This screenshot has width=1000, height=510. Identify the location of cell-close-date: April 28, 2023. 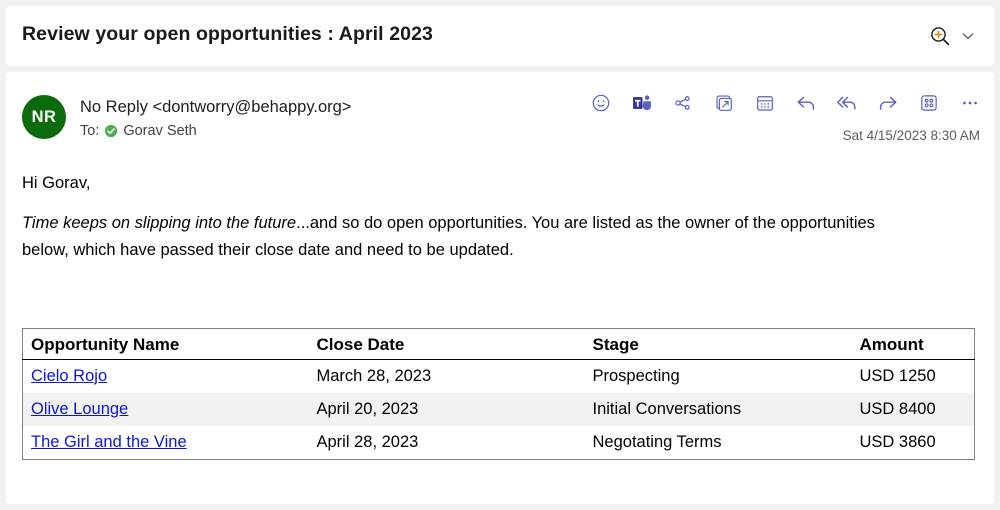
(367, 442).